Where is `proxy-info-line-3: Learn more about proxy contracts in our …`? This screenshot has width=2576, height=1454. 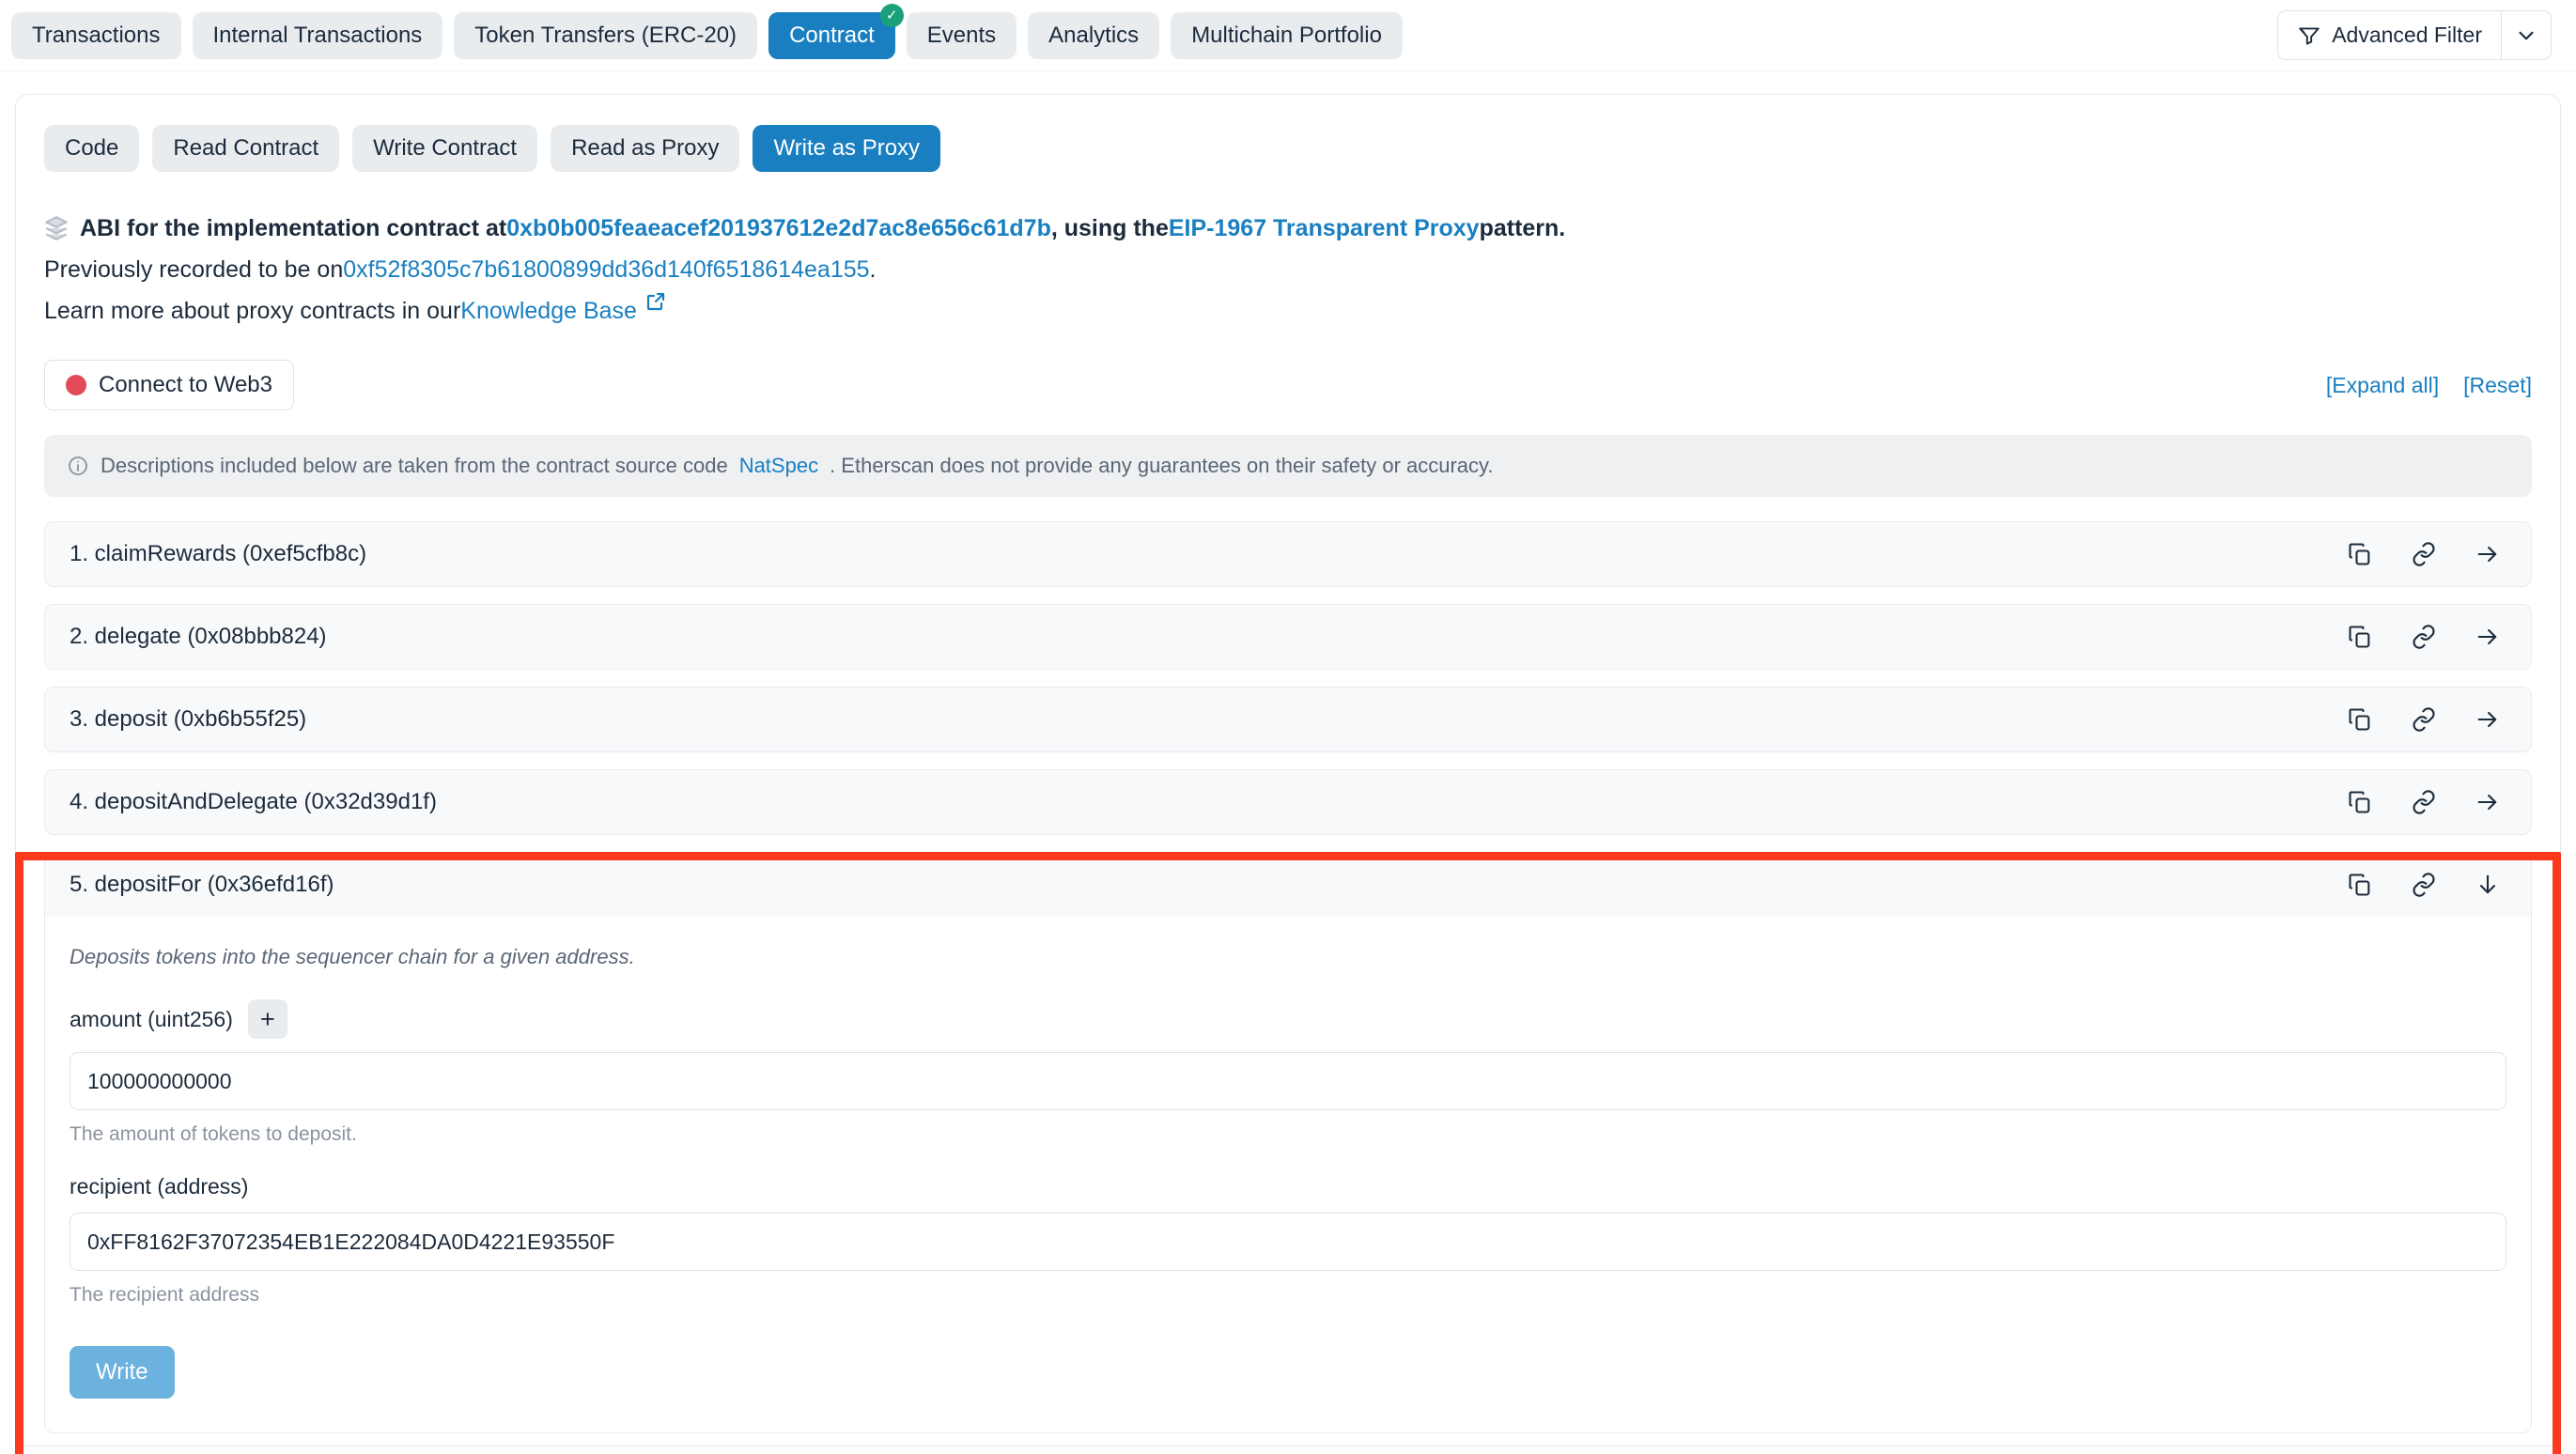 proxy-info-line-3: Learn more about proxy contracts in our … is located at coordinates (1288, 311).